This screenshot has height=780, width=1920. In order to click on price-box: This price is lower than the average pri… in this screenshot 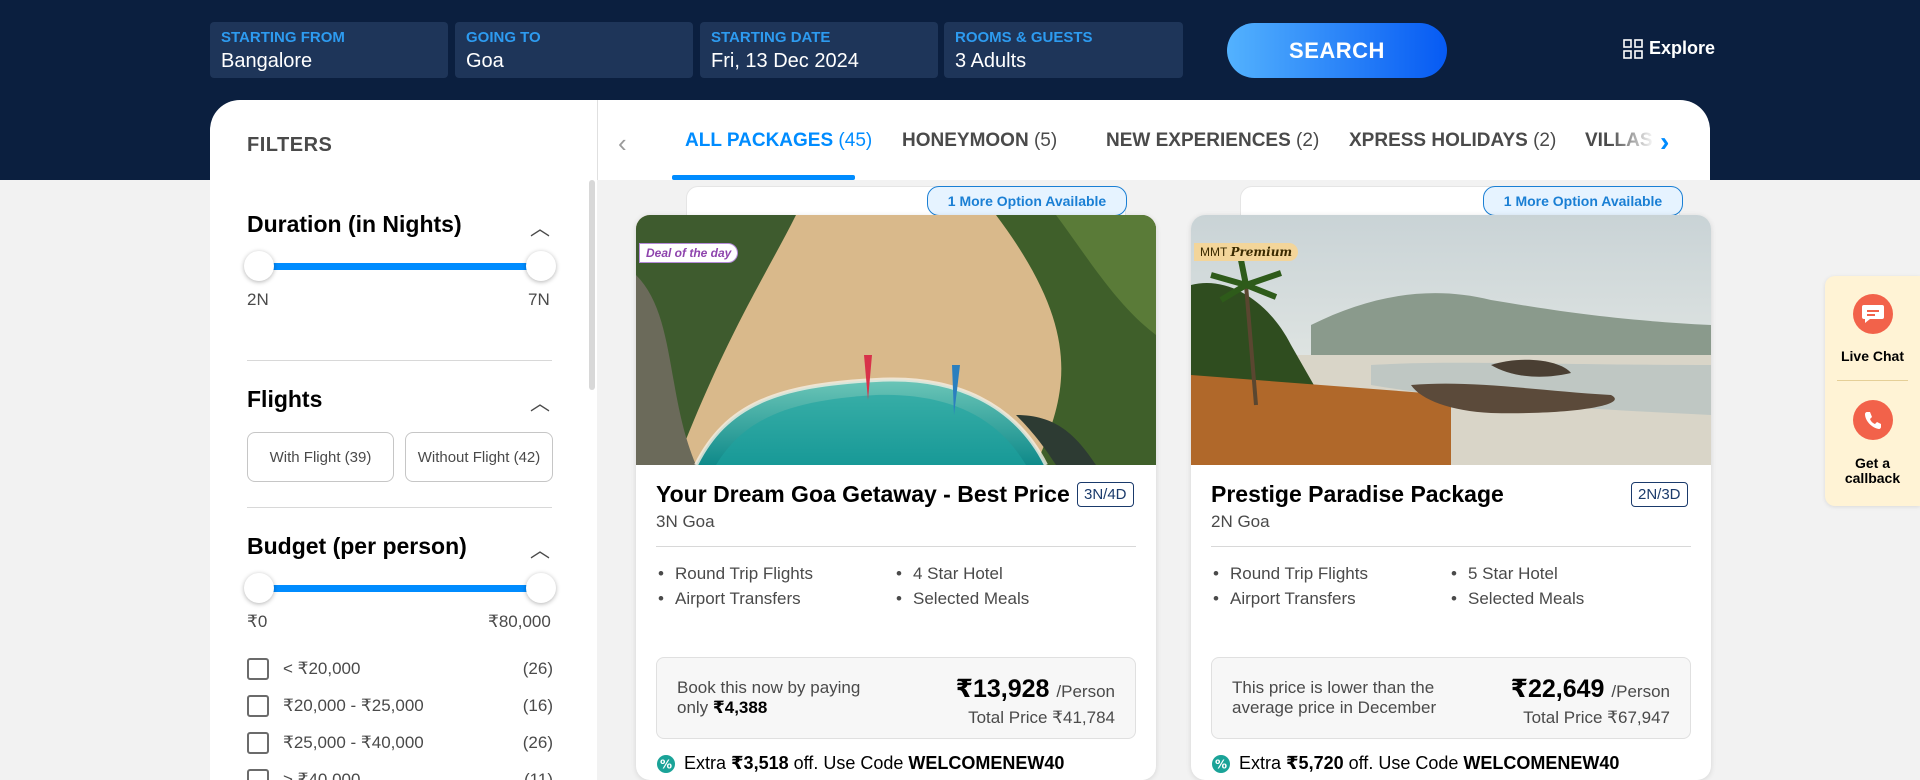, I will do `click(1451, 698)`.